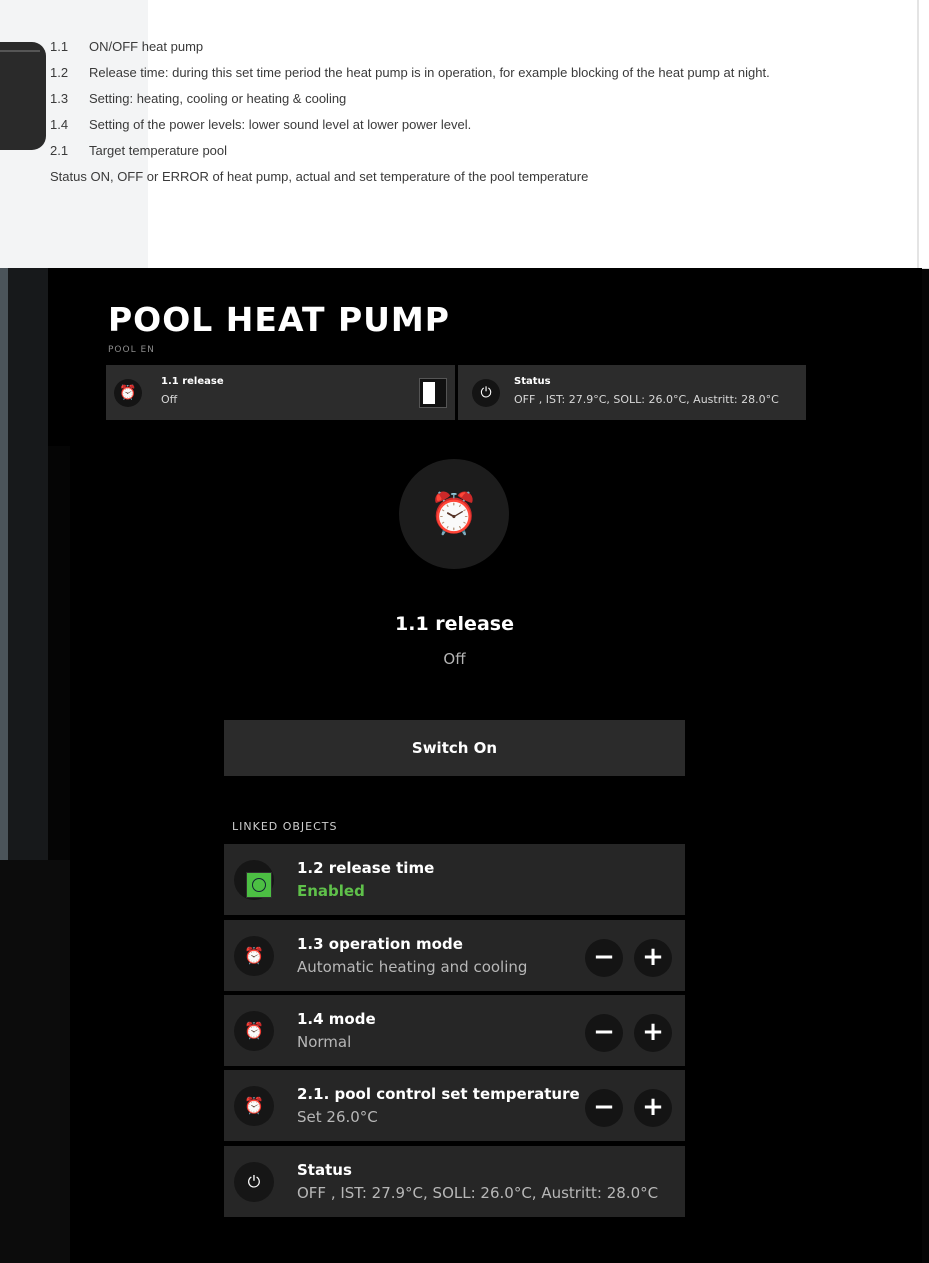 This screenshot has height=1263, width=929. I want to click on item-text: Target temperature pool, so click(158, 150).